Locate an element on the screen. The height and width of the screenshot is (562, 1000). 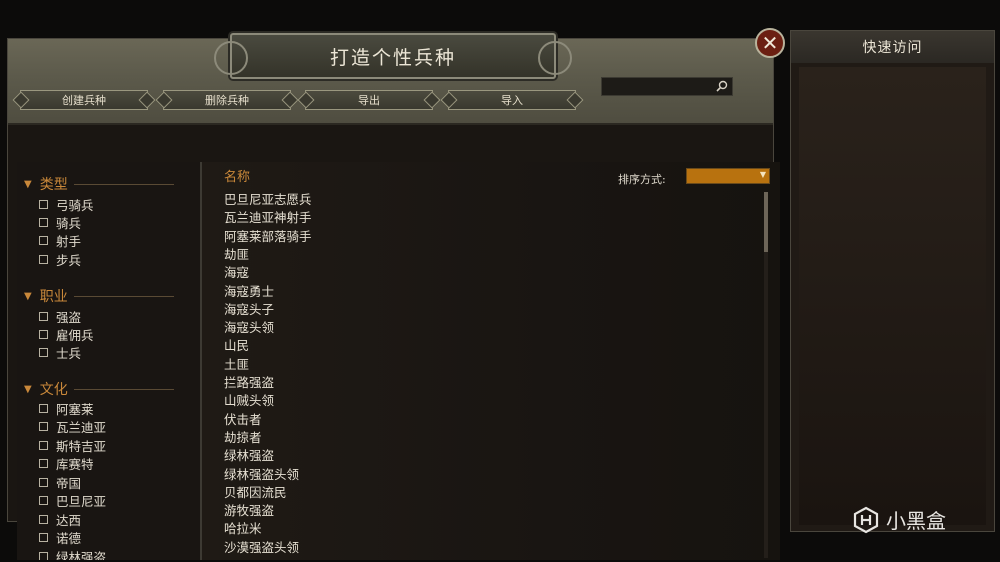
filter-option-label: 帝国 is located at coordinates (69, 483).